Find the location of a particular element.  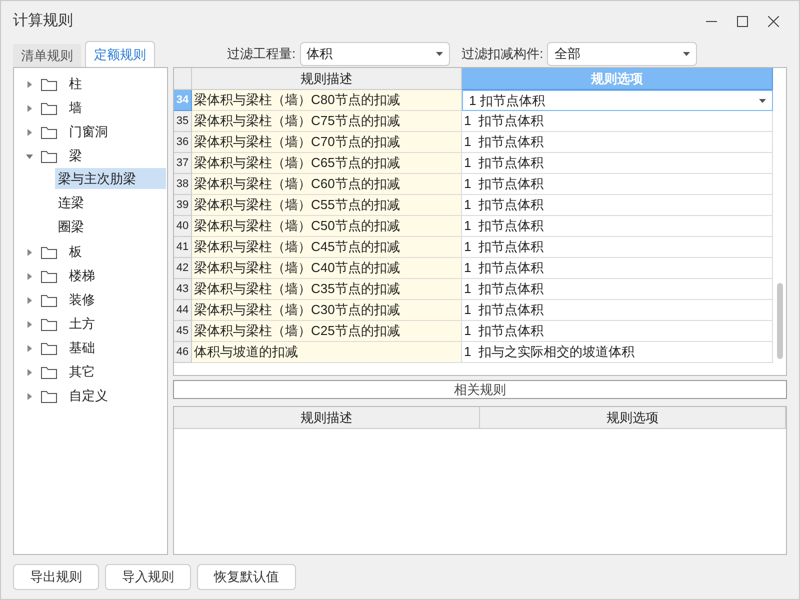

tree-item: 圈梁 is located at coordinates (110, 226).